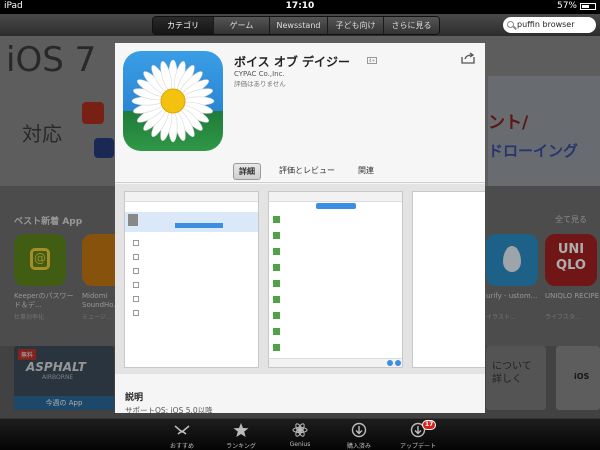 This screenshot has height=450, width=600. Describe the element at coordinates (418, 434) in the screenshot. I see `tab-updates: 17 アップデート` at that location.